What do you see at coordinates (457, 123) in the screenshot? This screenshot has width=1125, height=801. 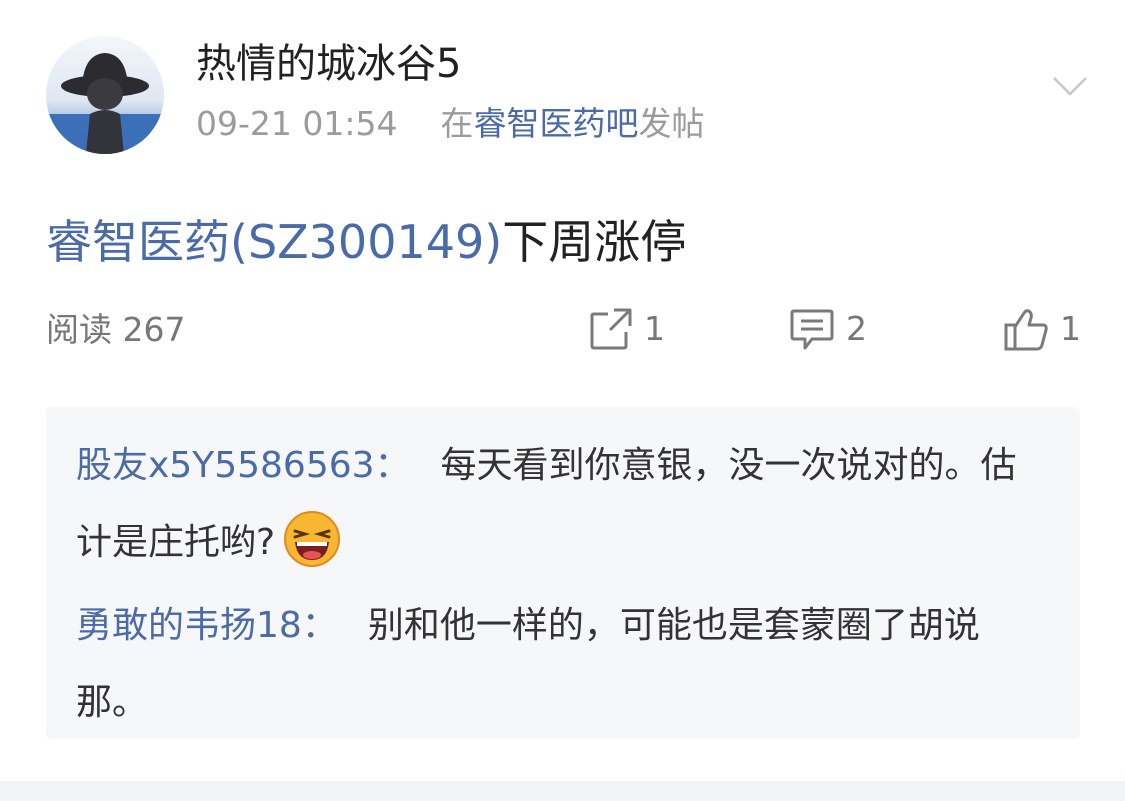 I see `in-label: 在` at bounding box center [457, 123].